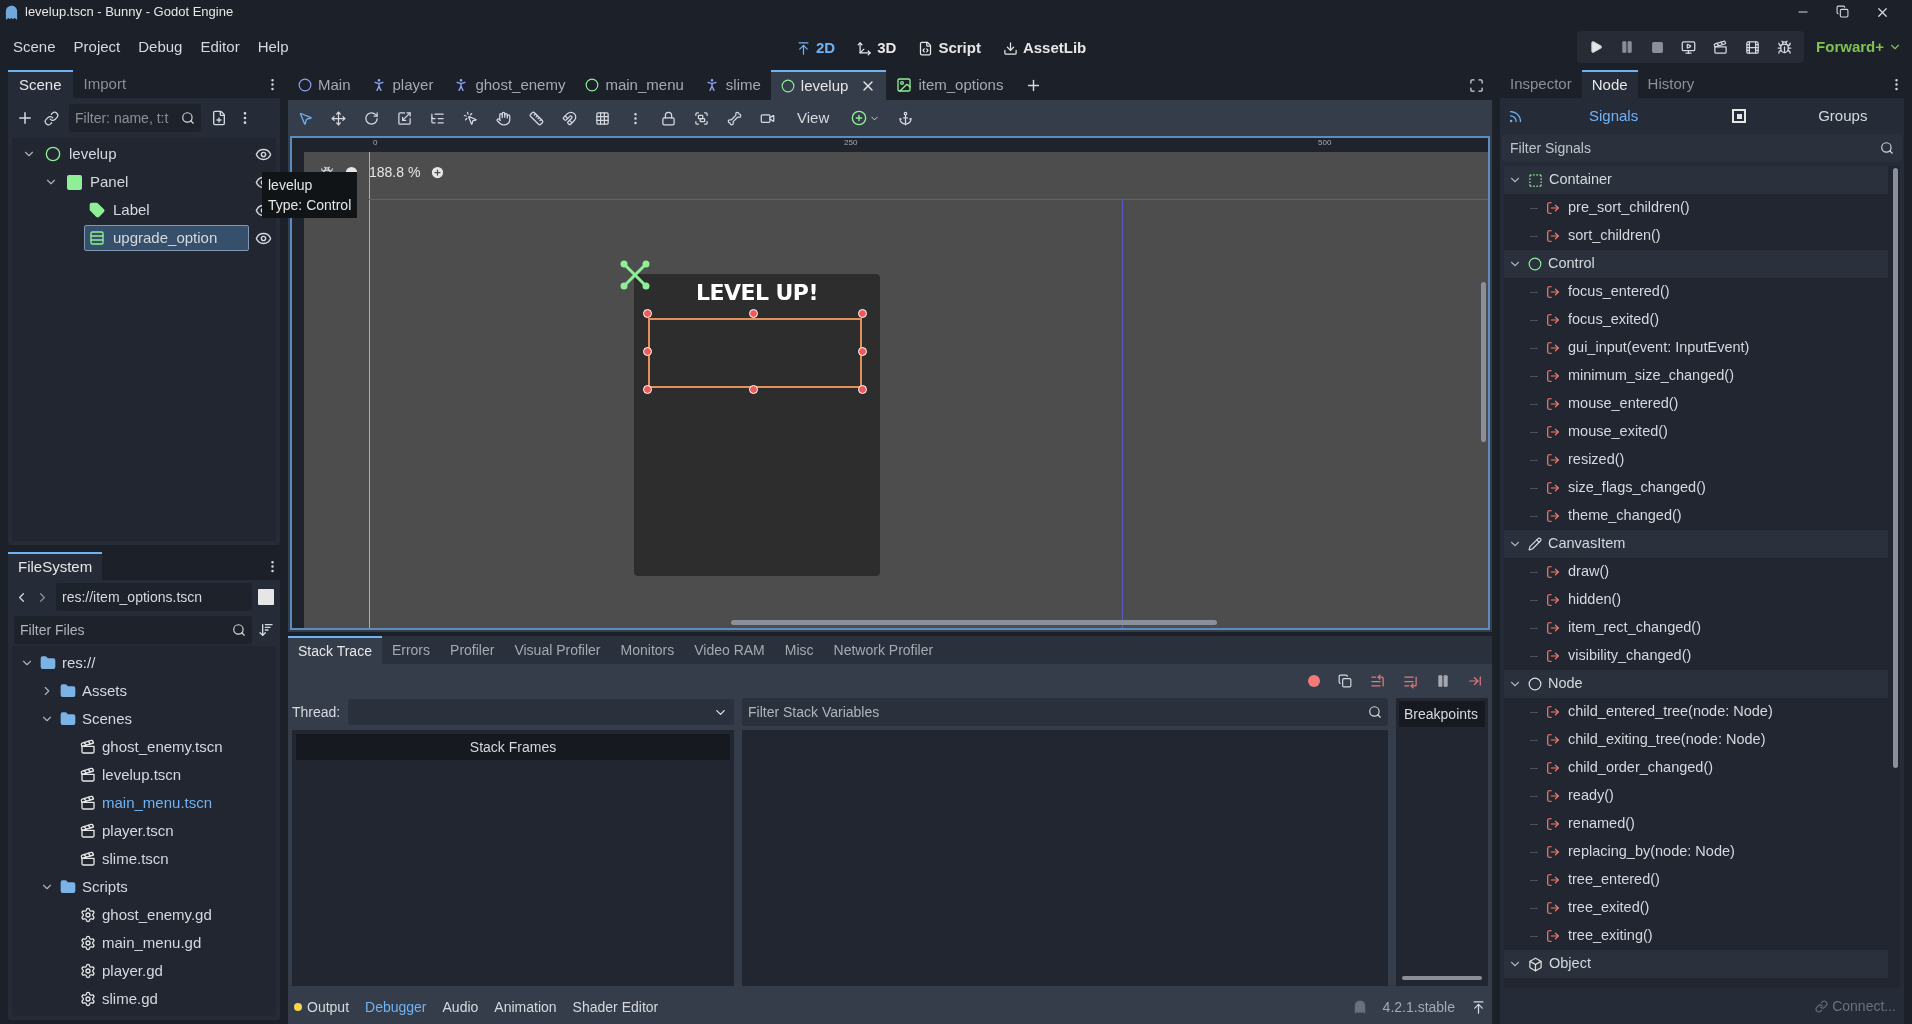 This screenshot has width=1912, height=1024. What do you see at coordinates (906, 118) in the screenshot?
I see `anchor-icon` at bounding box center [906, 118].